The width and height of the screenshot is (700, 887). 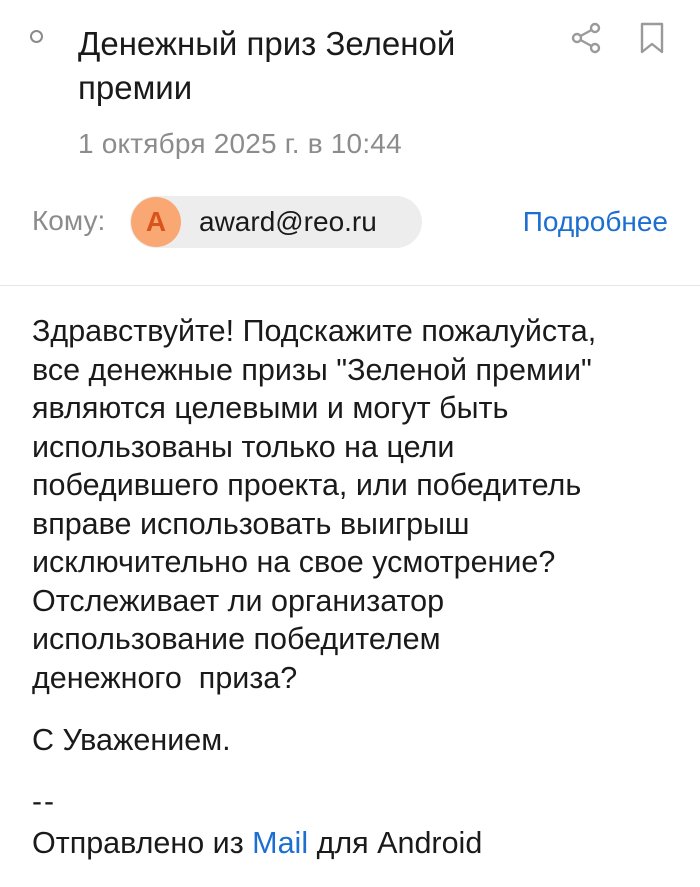 I want to click on sent-from-prefix: Отправлено из, so click(x=142, y=843).